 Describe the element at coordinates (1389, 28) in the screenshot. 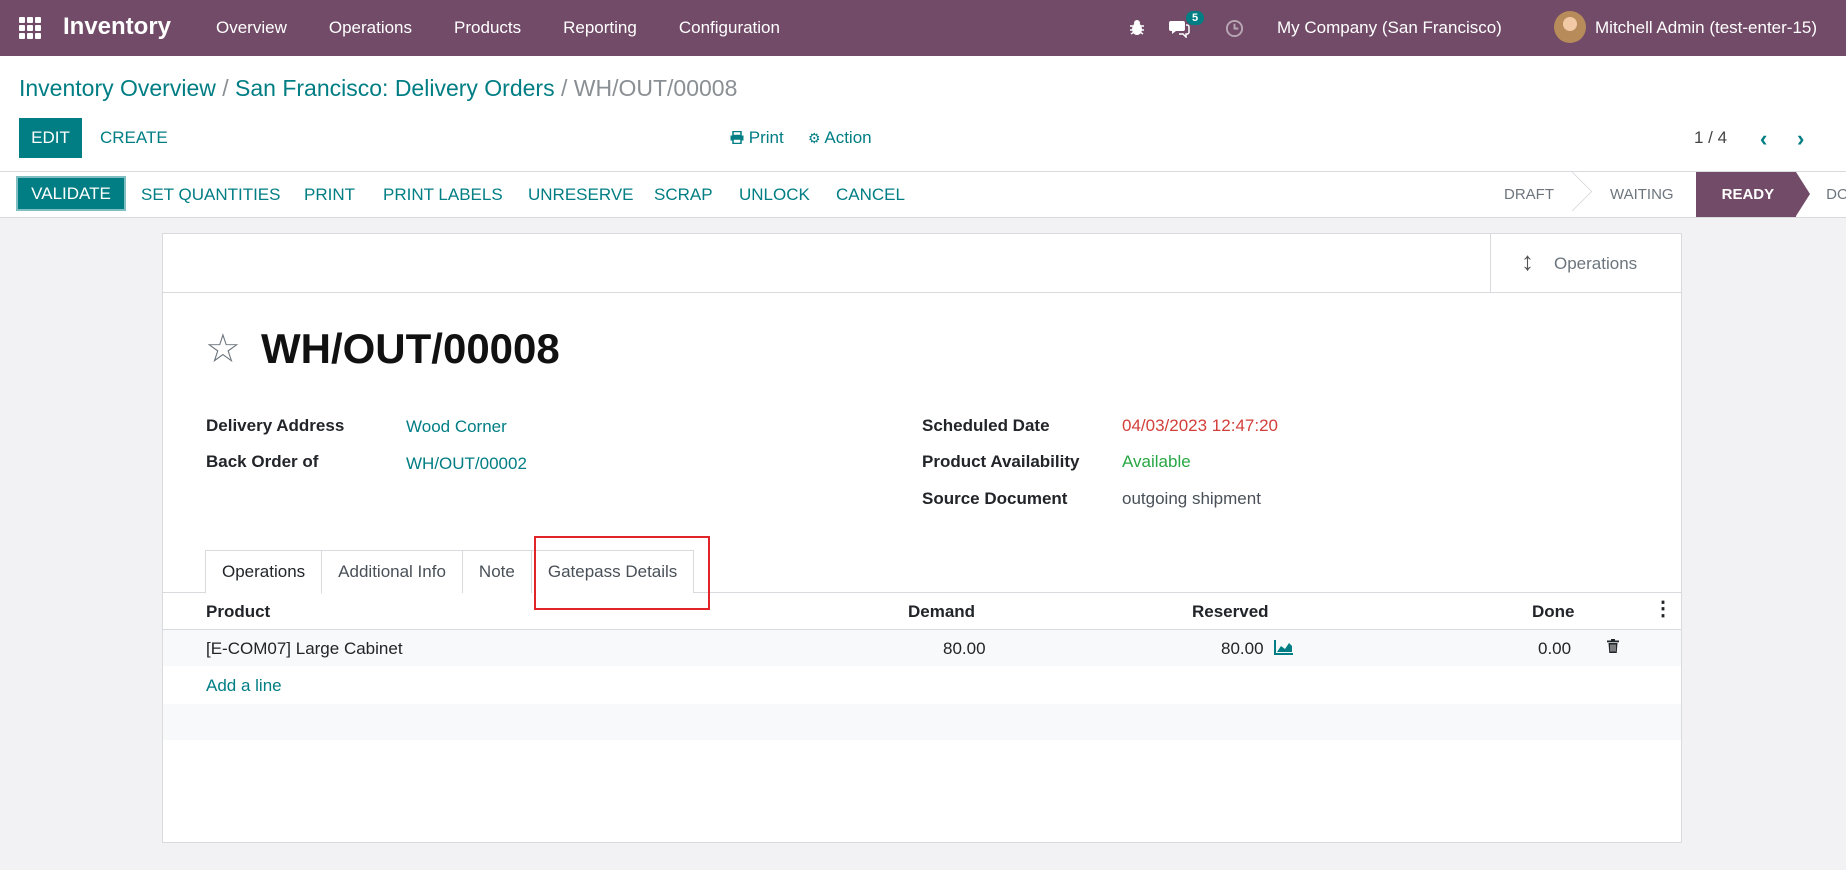

I see `company-switcher: My Company (San Francisco)` at that location.